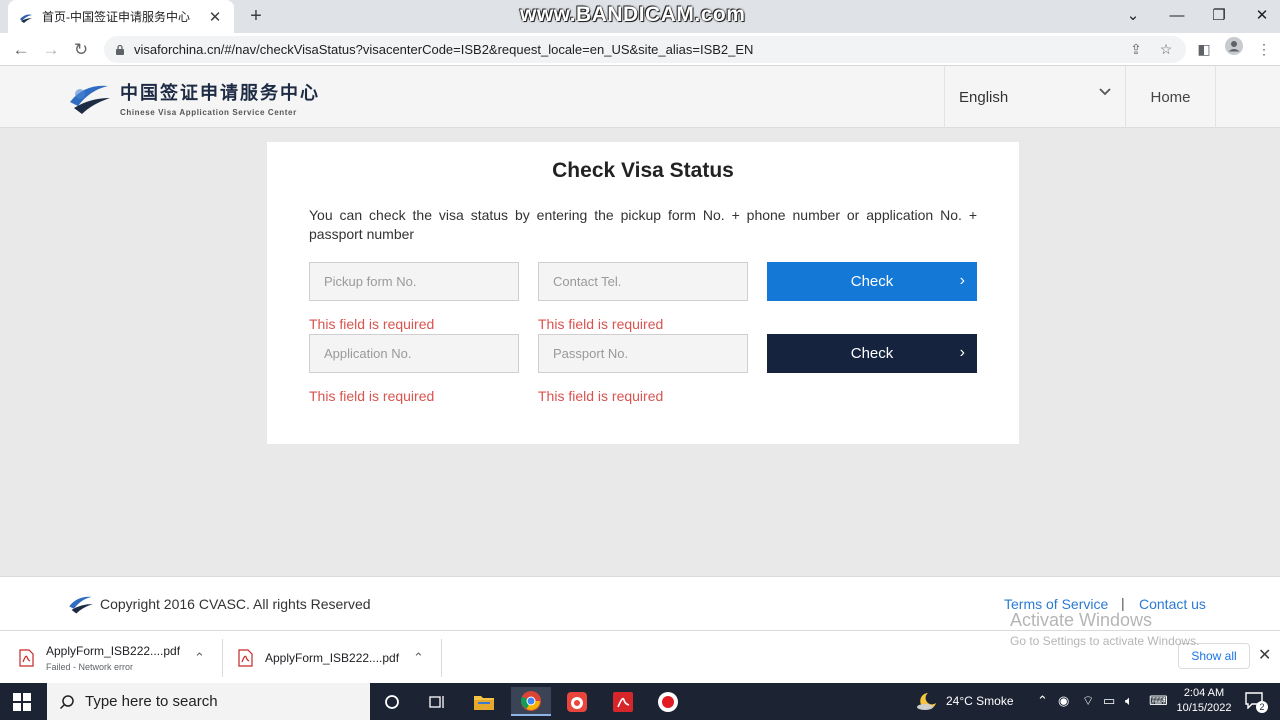 Image resolution: width=1280 pixels, height=720 pixels. I want to click on check-application-button: Check ›, so click(872, 353).